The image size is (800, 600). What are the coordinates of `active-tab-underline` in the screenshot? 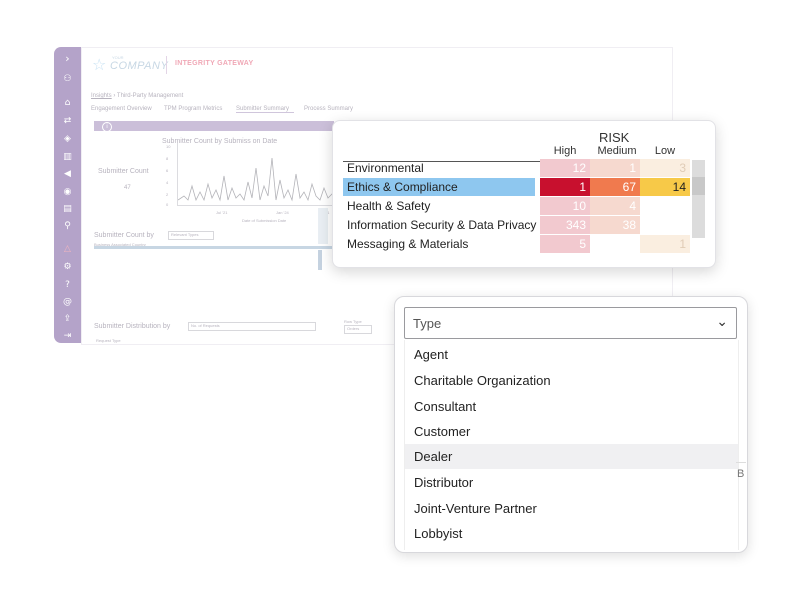 It's located at (265, 112).